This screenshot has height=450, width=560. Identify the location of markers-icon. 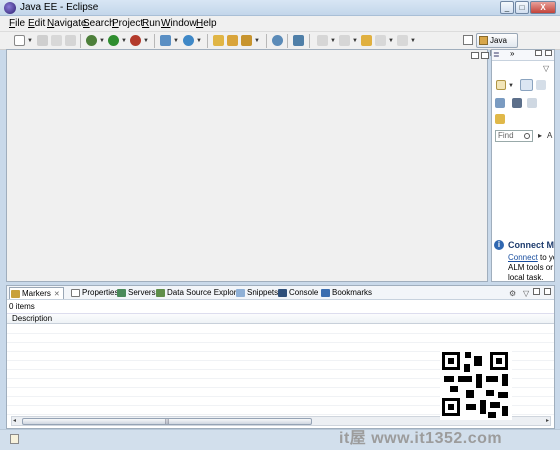
(15, 294).